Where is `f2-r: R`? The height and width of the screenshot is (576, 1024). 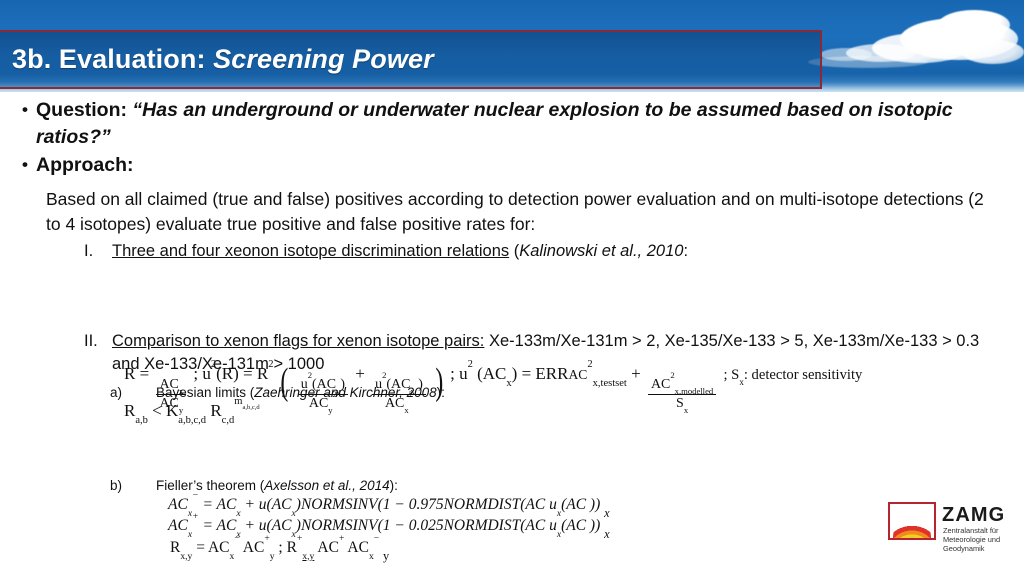
f2-r: R is located at coordinates (130, 410).